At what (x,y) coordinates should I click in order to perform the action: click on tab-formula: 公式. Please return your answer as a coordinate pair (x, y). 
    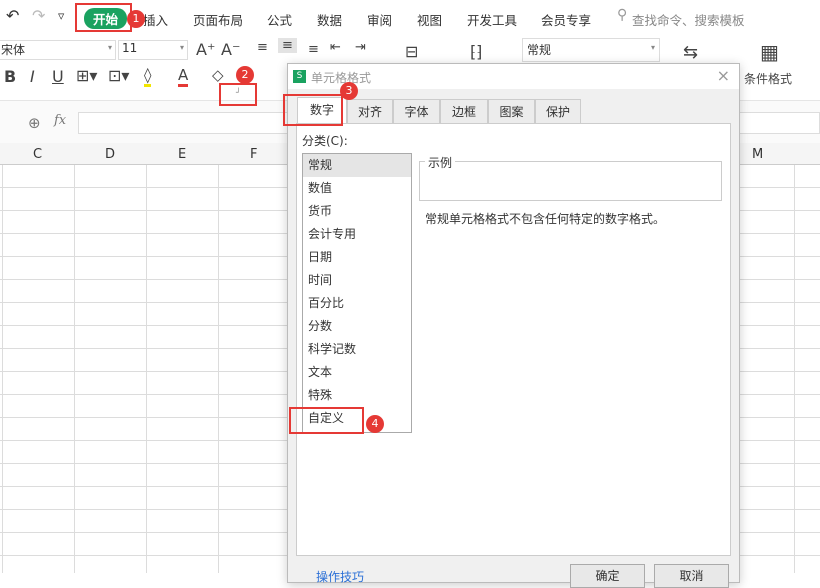
    Looking at the image, I should click on (279, 19).